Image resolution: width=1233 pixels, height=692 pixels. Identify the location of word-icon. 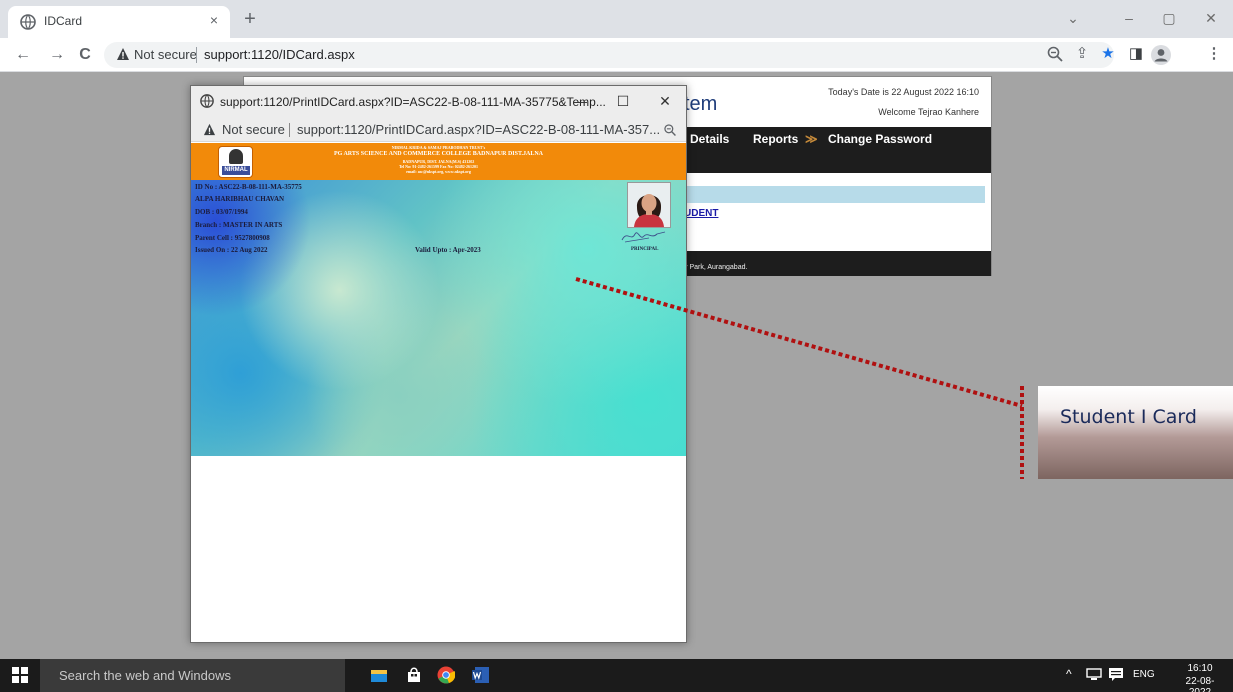
(481, 675).